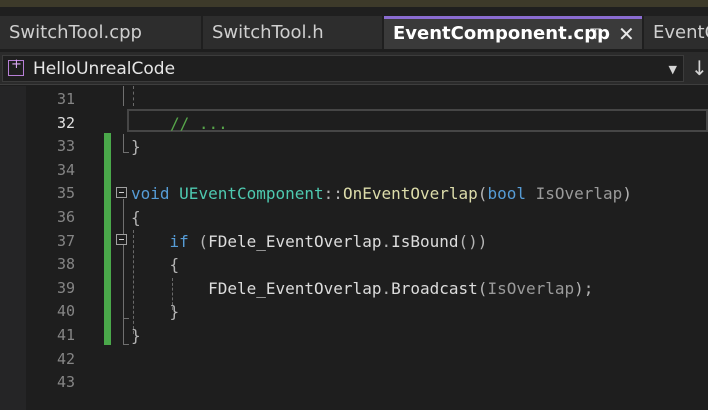  What do you see at coordinates (333, 194) in the screenshot?
I see `code-token: ::` at bounding box center [333, 194].